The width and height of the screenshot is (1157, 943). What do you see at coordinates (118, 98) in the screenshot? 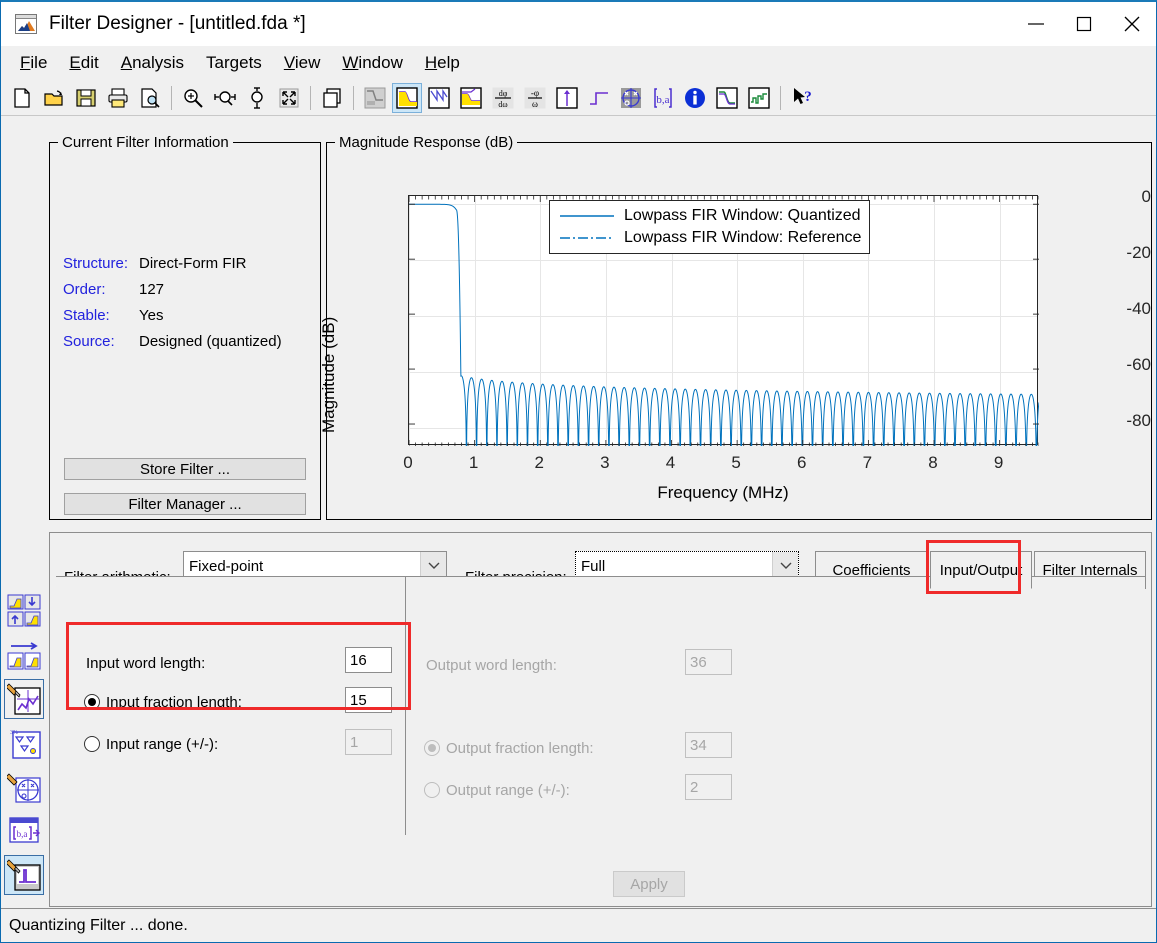
I see `print-icon` at bounding box center [118, 98].